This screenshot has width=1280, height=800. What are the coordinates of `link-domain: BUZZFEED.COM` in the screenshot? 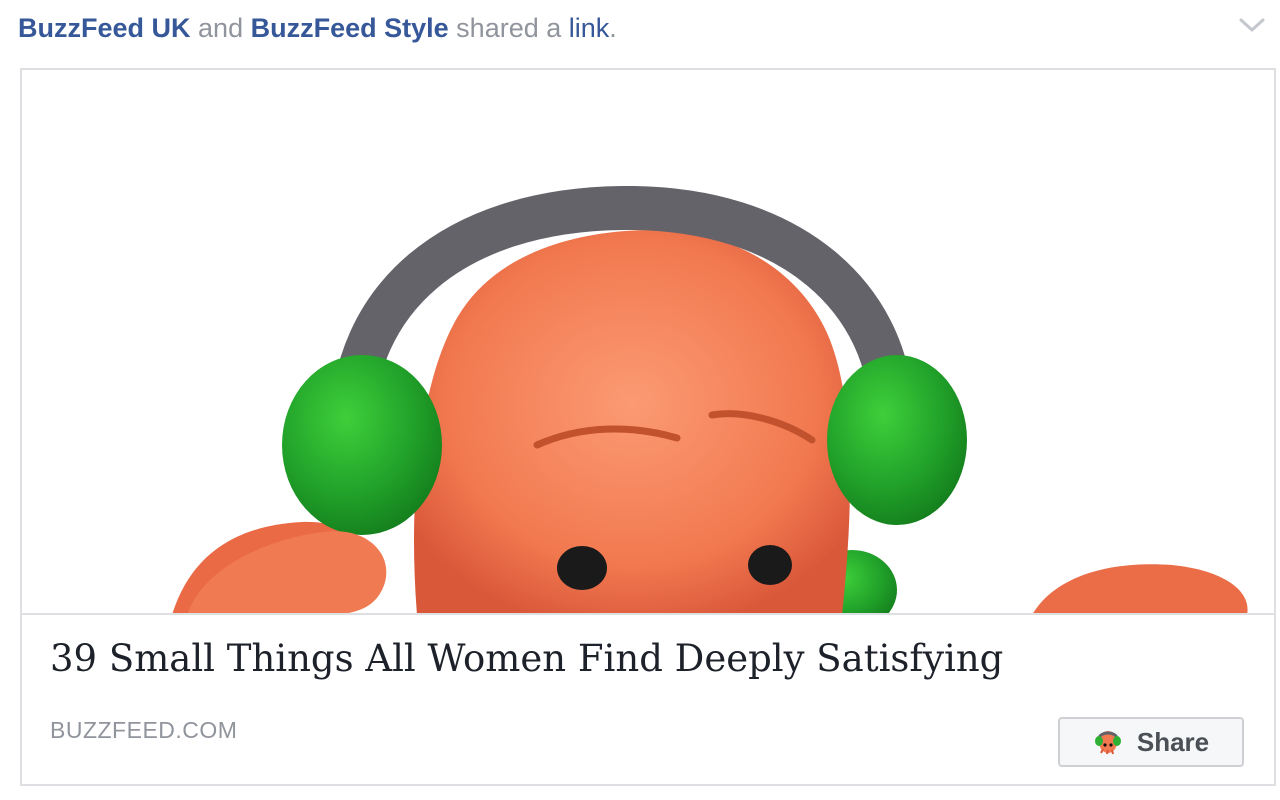 It's located at (144, 730).